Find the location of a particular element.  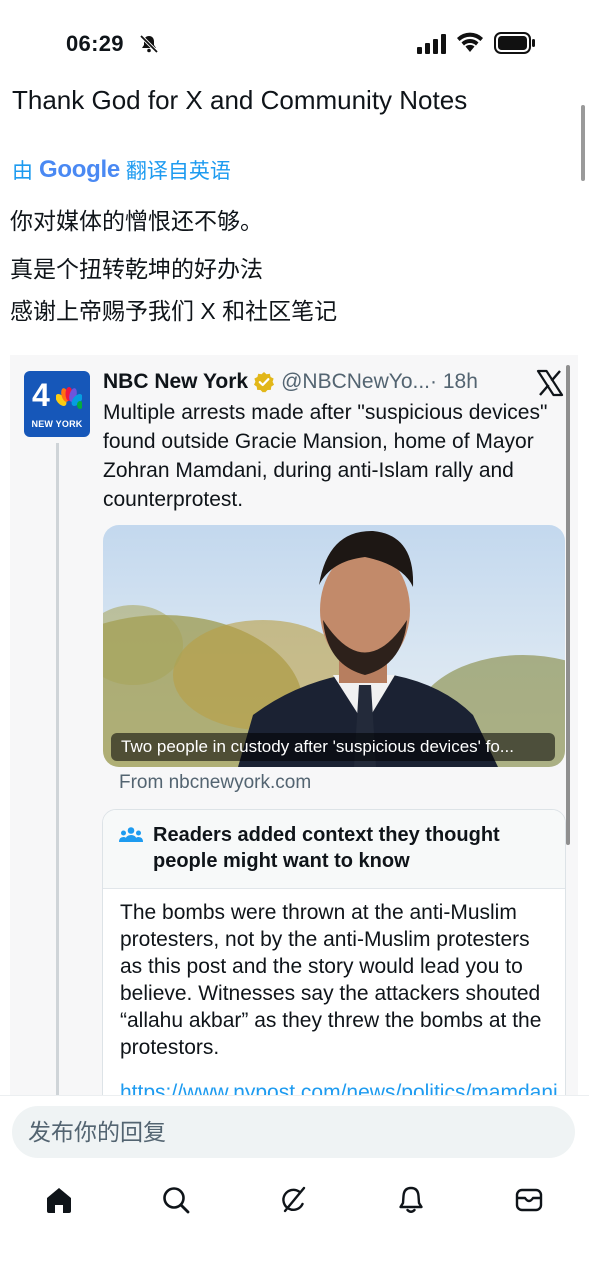

nav-search is located at coordinates (176, 1200).